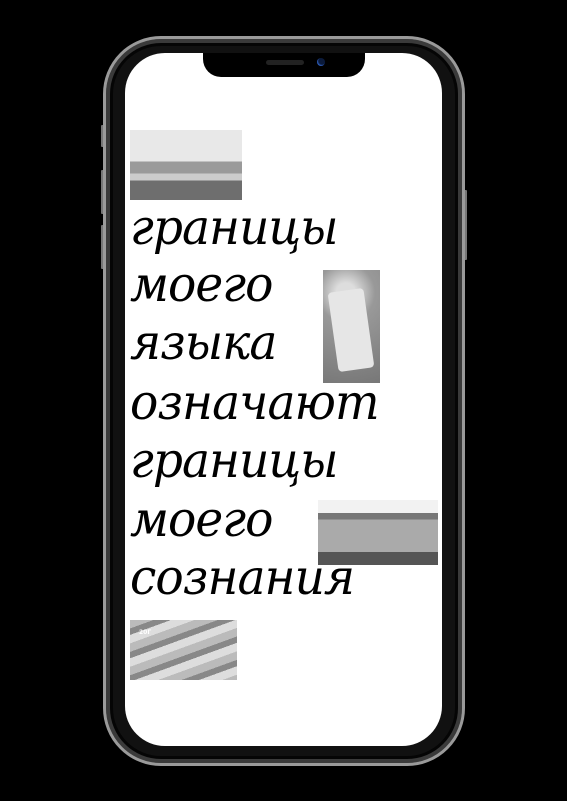 This screenshot has width=567, height=801. Describe the element at coordinates (242, 577) in the screenshot. I see `poster-line: сознания` at that location.